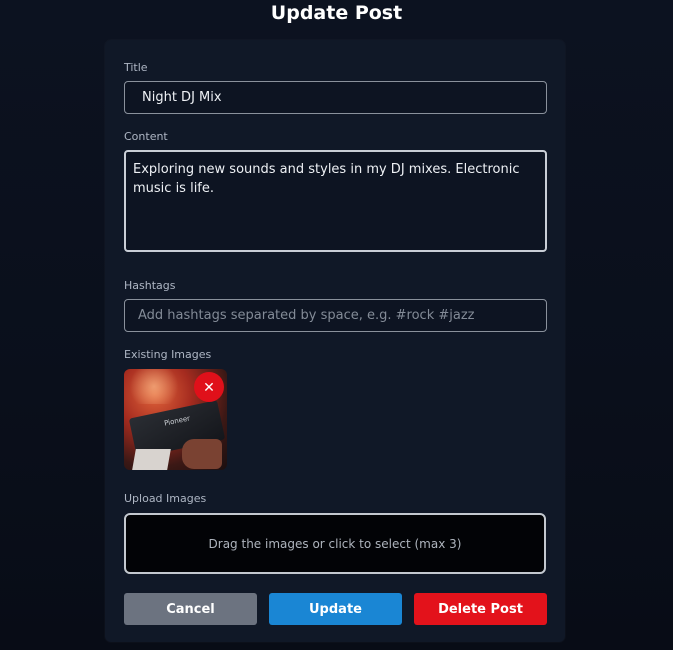 The width and height of the screenshot is (673, 650). What do you see at coordinates (480, 609) in the screenshot?
I see `delete-post-button: Delete Post` at bounding box center [480, 609].